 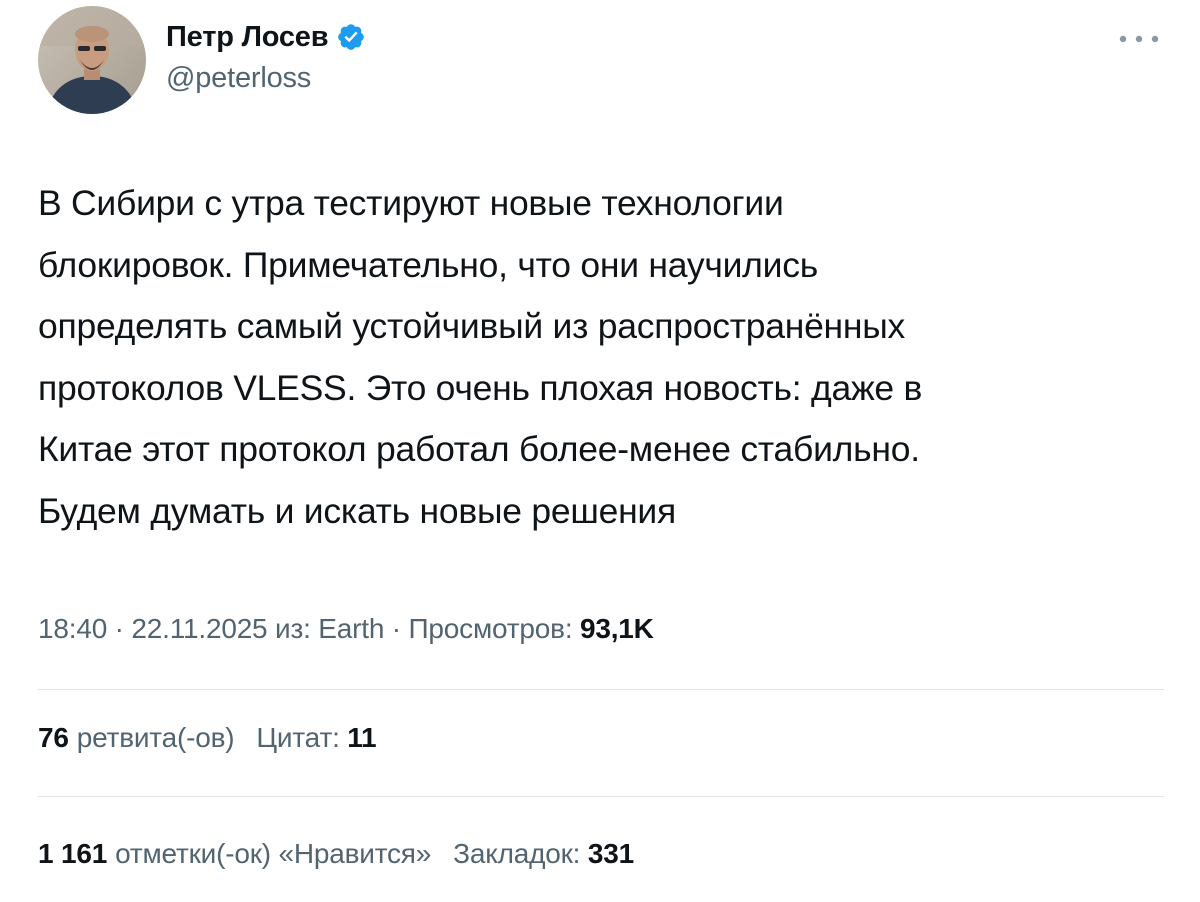 I want to click on retweets-stat: 76 ретвита(-ов), so click(x=136, y=738).